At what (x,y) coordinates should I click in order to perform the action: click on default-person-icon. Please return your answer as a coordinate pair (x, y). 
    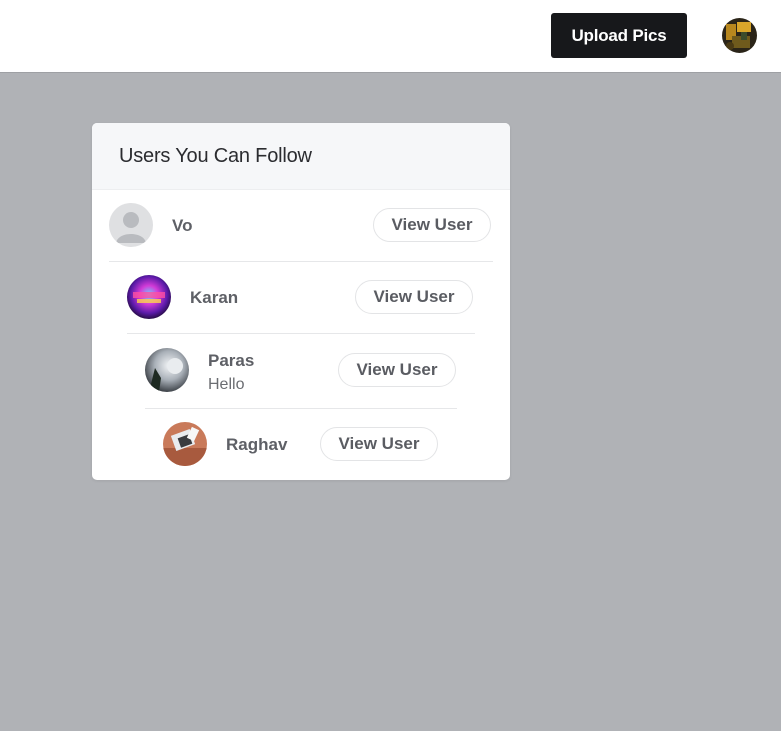
    Looking at the image, I should click on (131, 225).